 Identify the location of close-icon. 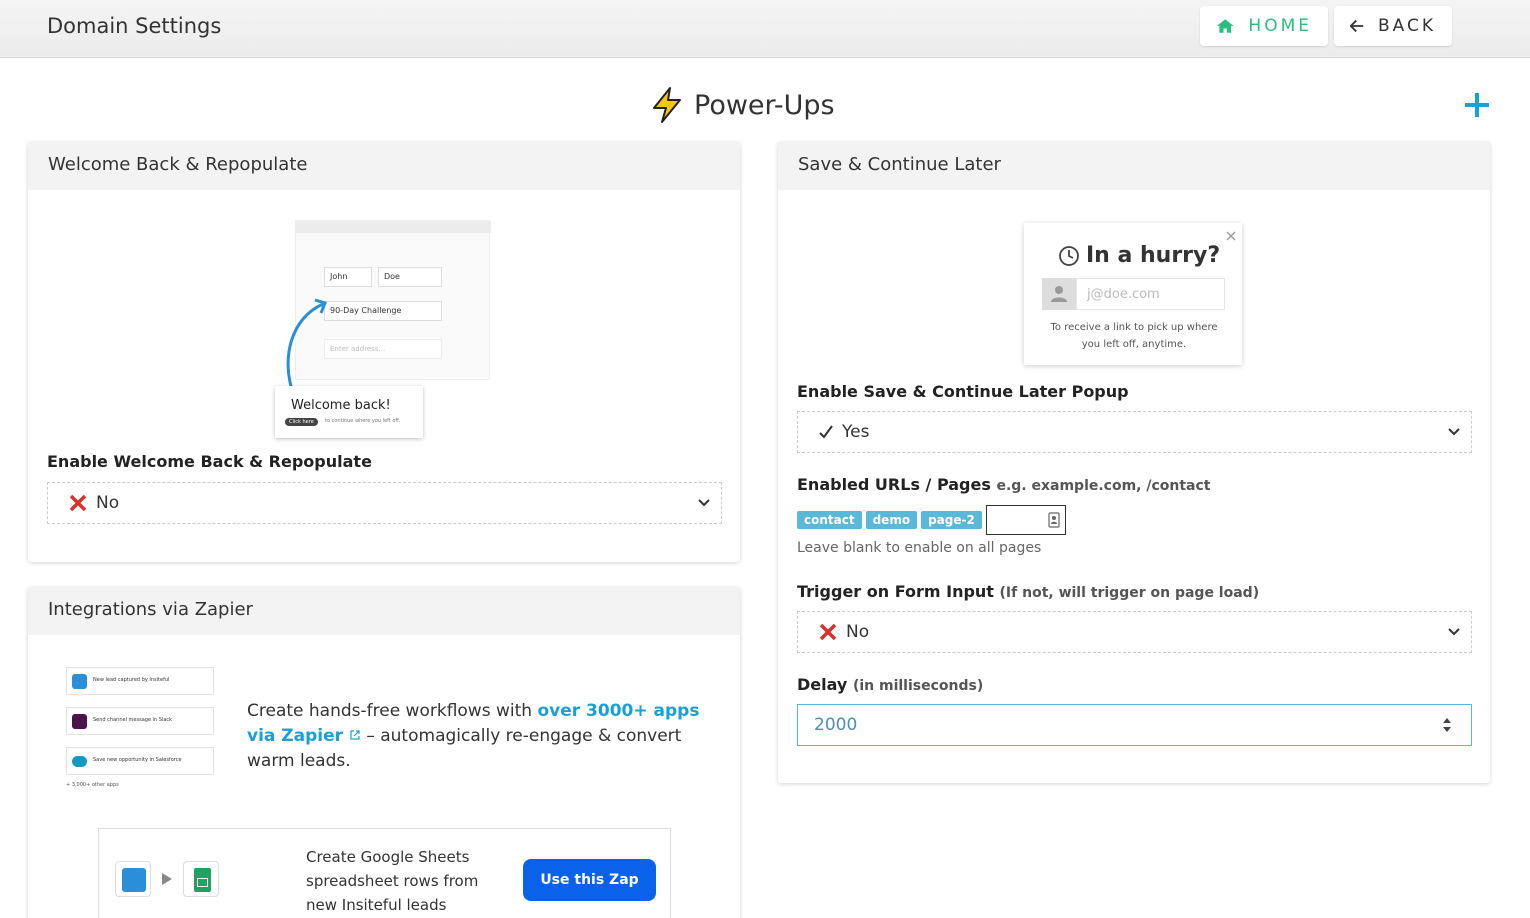
(1231, 236).